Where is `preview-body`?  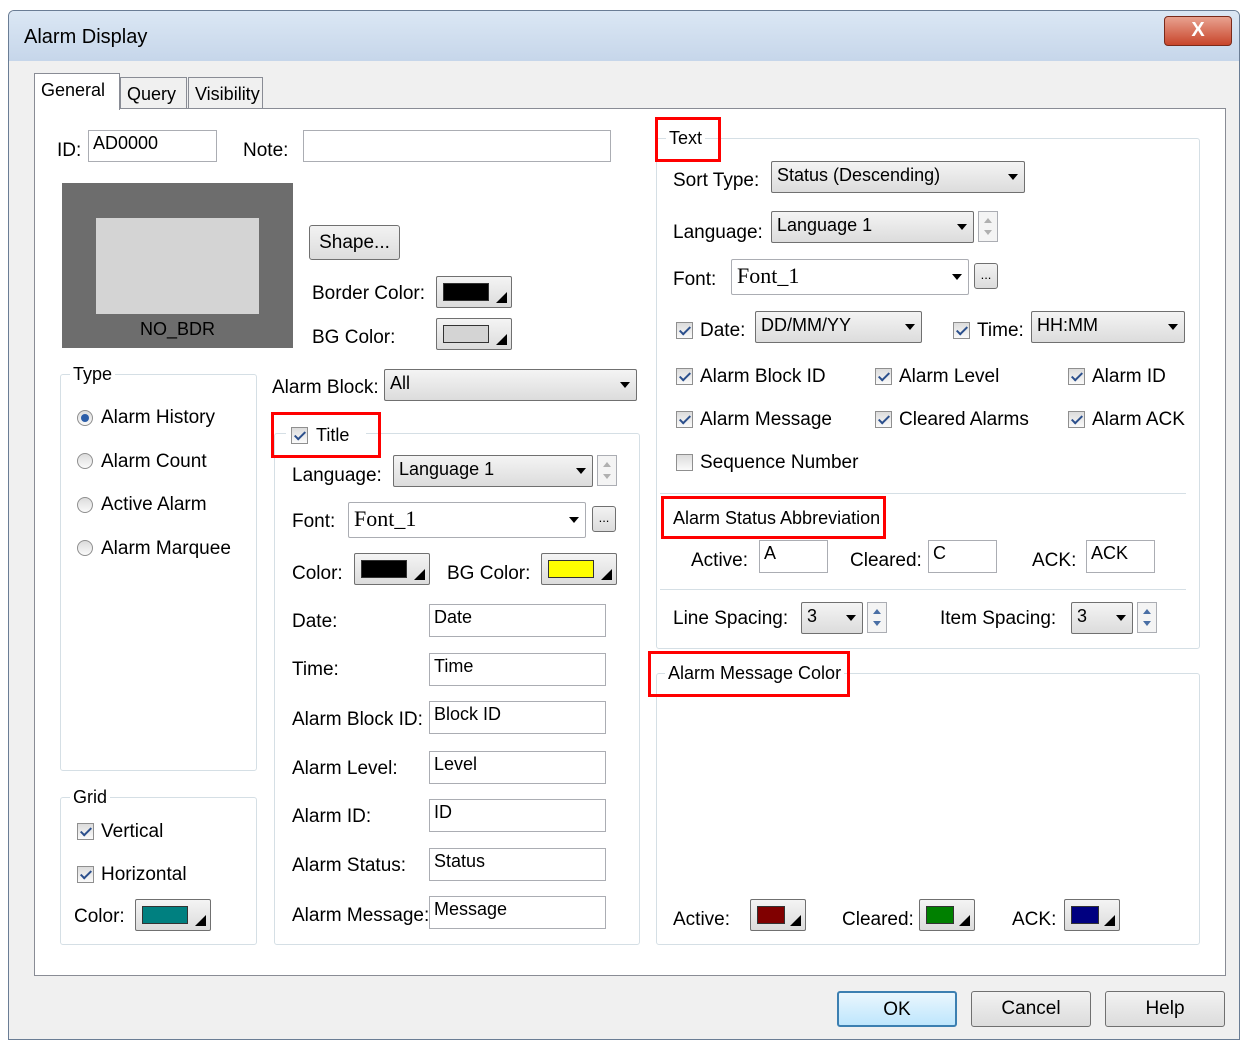
preview-body is located at coordinates (177, 266).